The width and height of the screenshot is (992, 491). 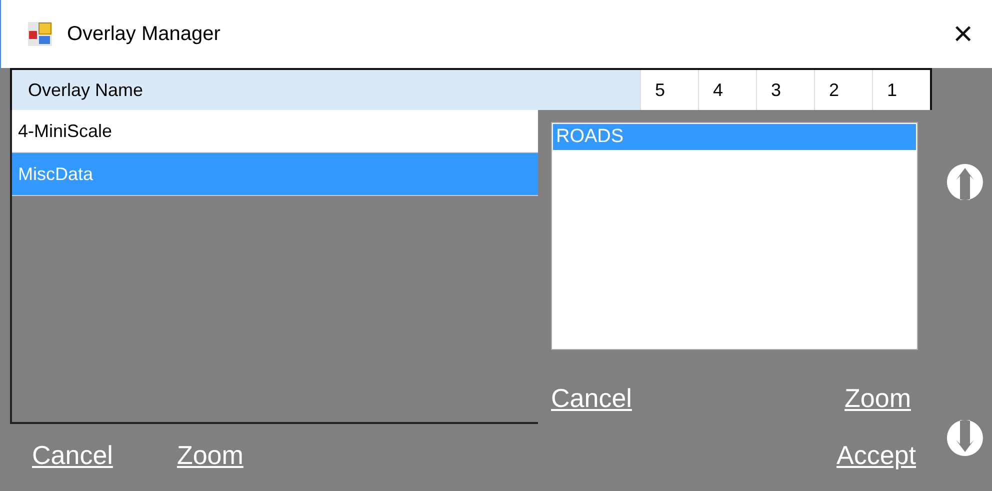 I want to click on accept-link: Accept, so click(x=876, y=455).